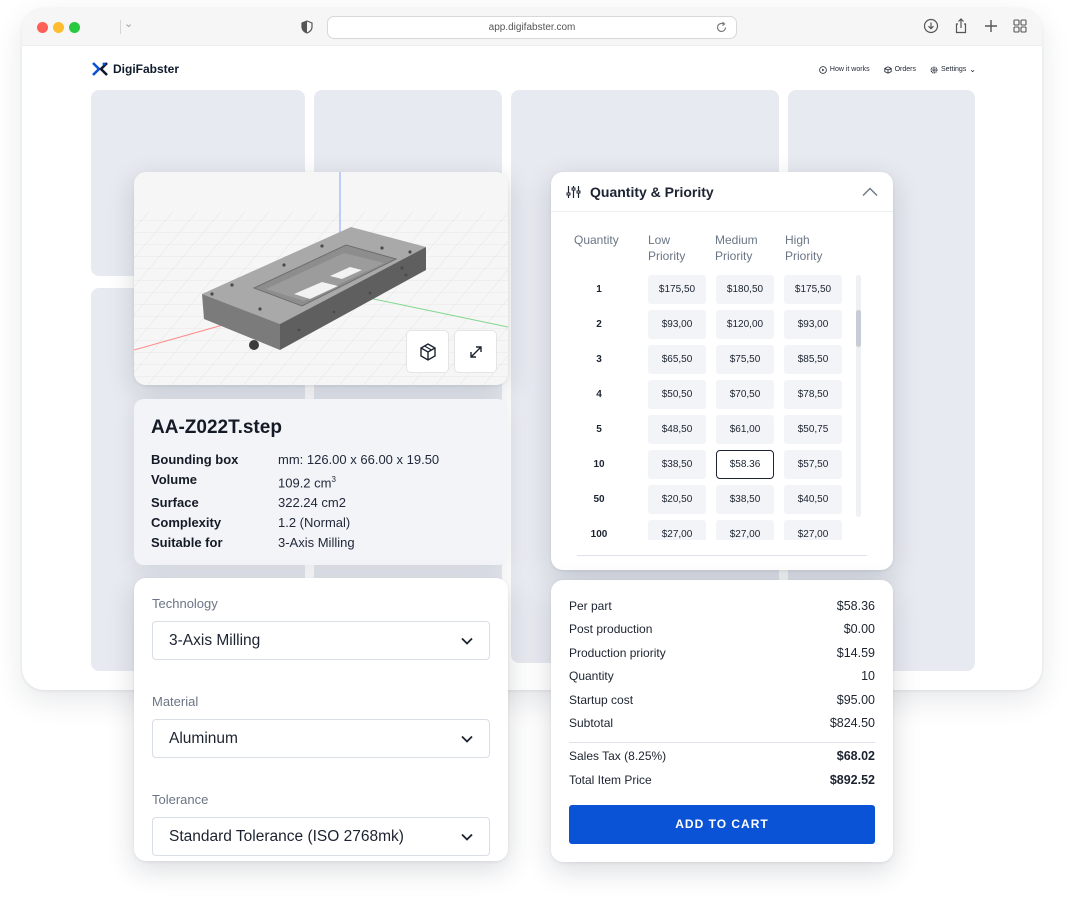 The image size is (1068, 902). I want to click on technology-label: Technology, so click(185, 603).